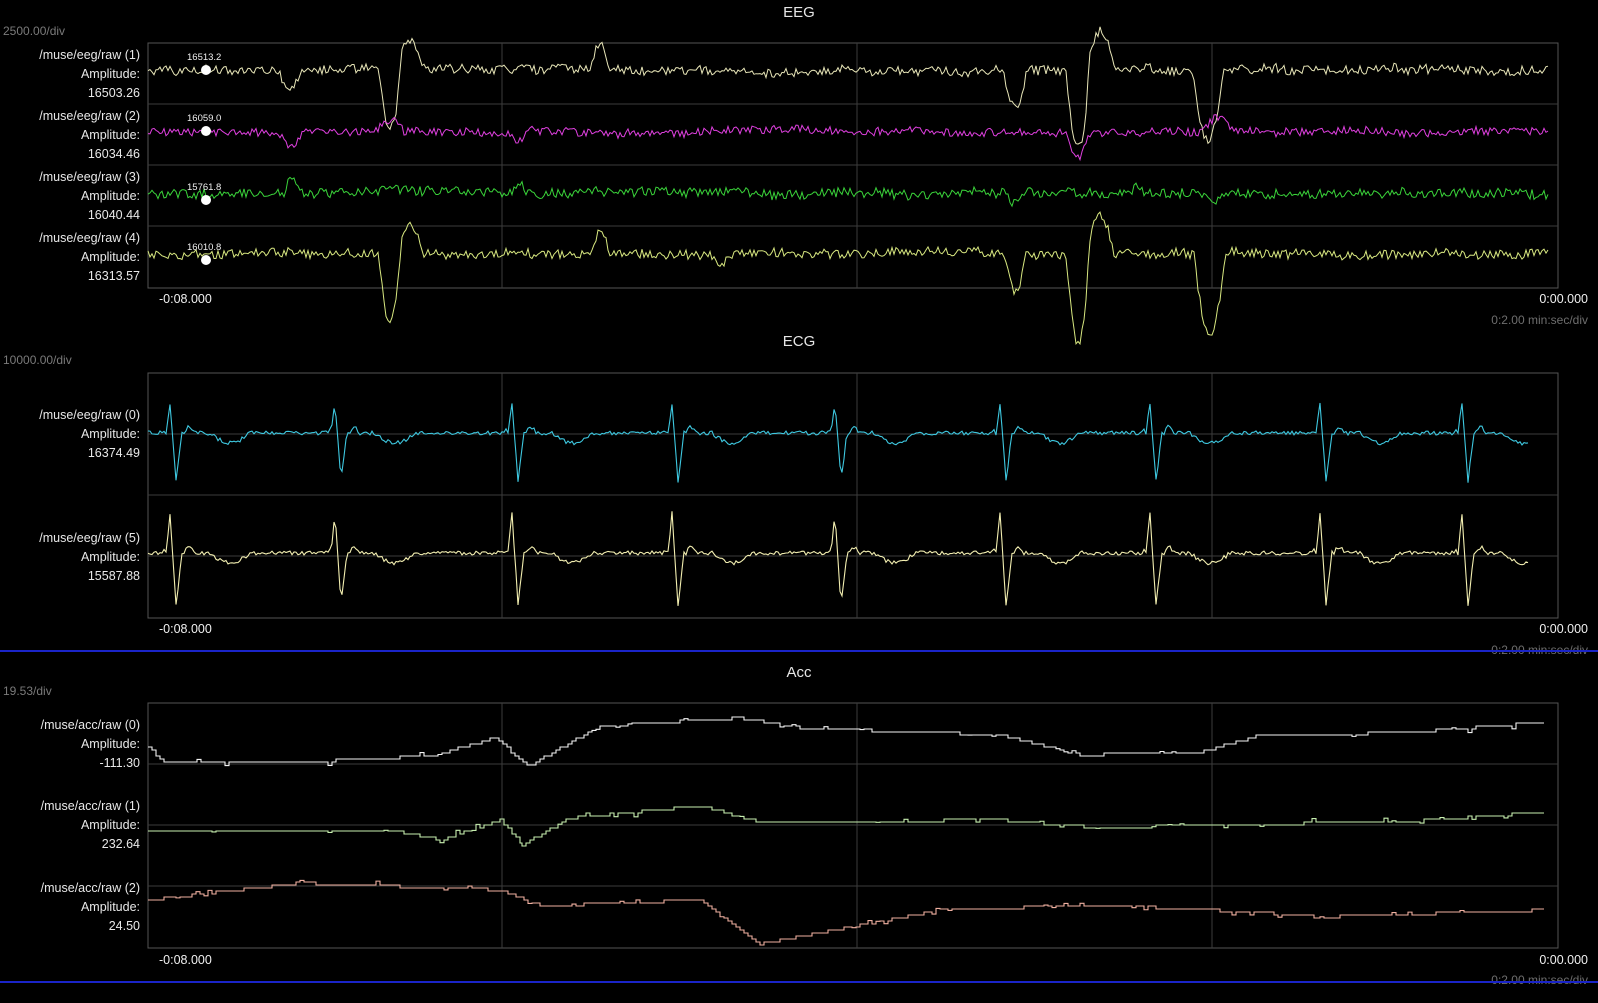 Image resolution: width=1598 pixels, height=1003 pixels. What do you see at coordinates (204, 247) in the screenshot?
I see `cursor-value: 16010.8` at bounding box center [204, 247].